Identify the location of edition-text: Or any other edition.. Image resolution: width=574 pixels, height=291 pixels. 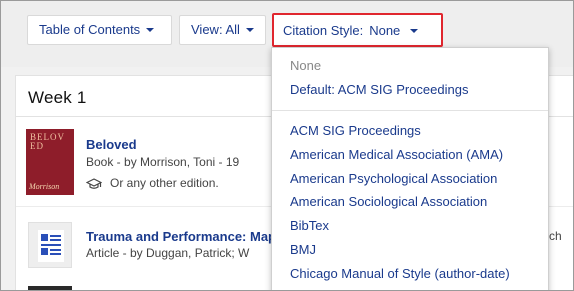
(164, 183).